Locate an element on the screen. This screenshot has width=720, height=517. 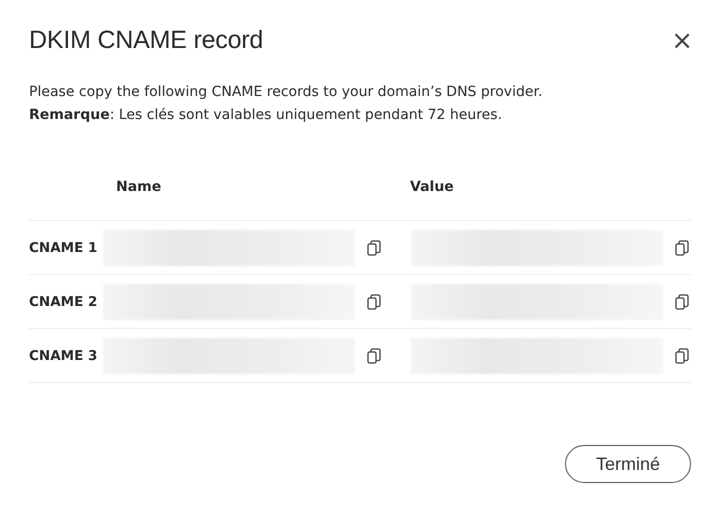
column-header: Name is located at coordinates (138, 187).